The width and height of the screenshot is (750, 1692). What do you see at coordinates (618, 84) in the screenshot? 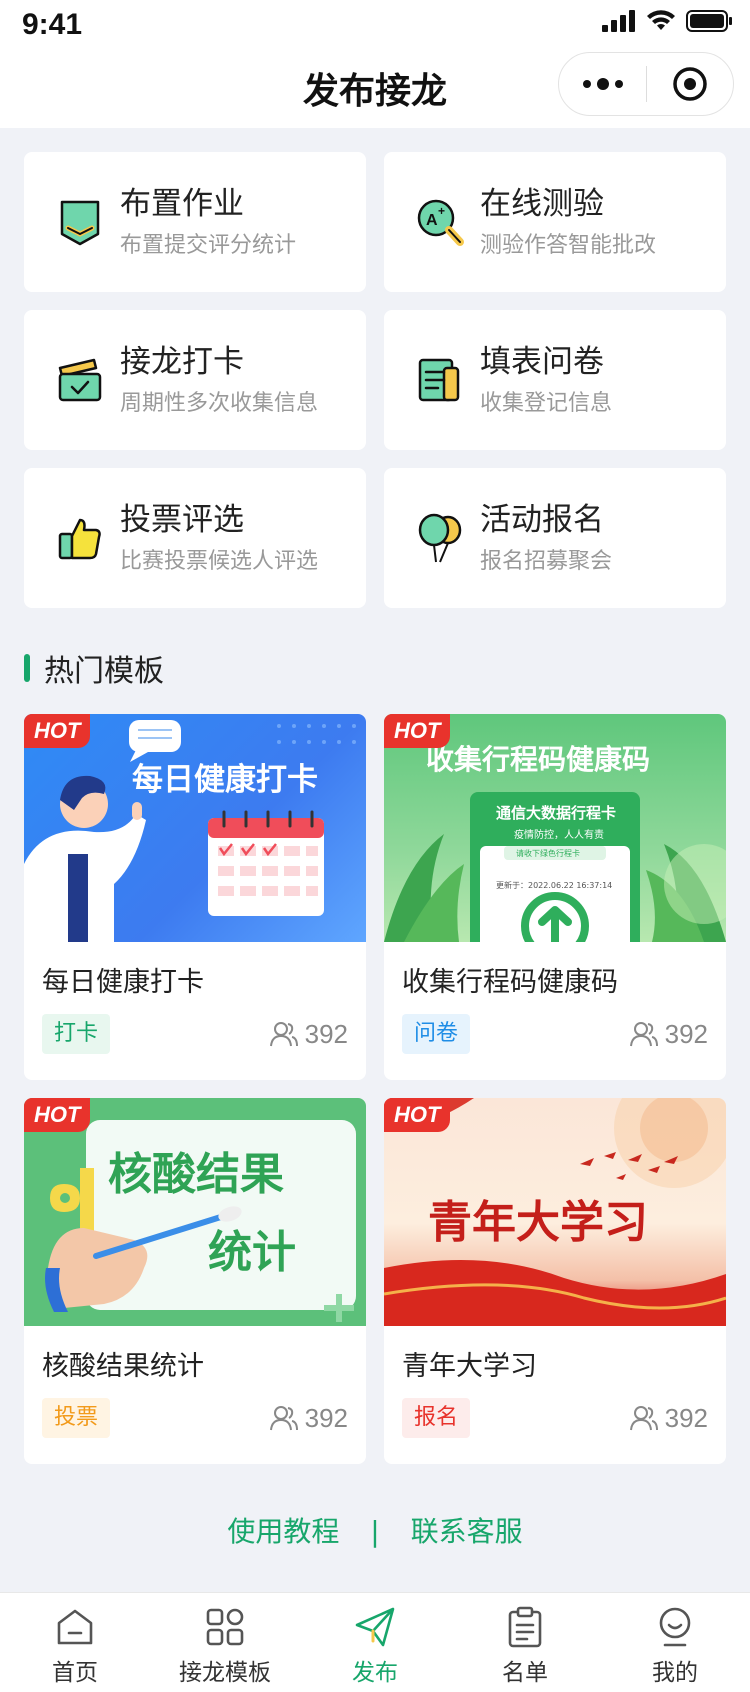
I see `more-icon-right` at bounding box center [618, 84].